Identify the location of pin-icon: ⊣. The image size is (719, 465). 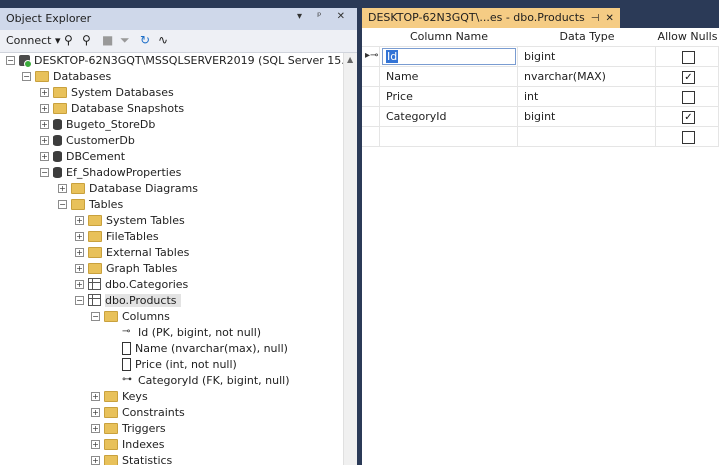
(595, 18).